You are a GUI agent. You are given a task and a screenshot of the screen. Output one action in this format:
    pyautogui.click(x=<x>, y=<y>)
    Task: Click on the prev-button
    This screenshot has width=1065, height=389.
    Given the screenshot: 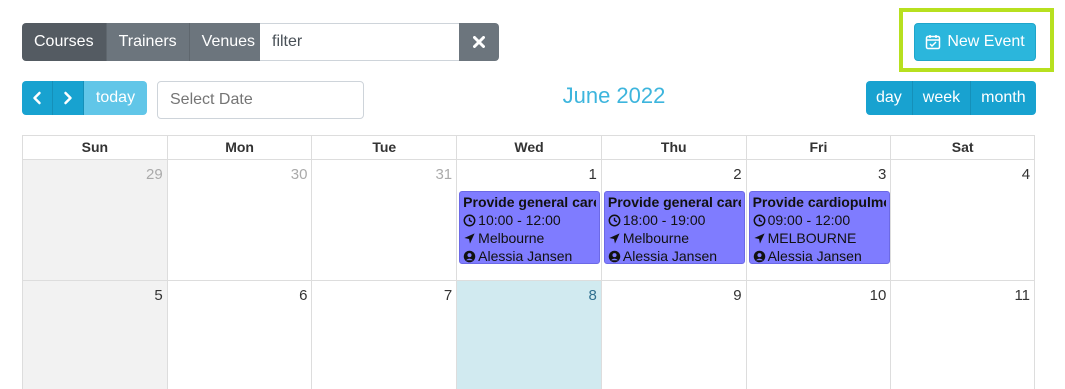 What is the action you would take?
    pyautogui.click(x=37, y=98)
    